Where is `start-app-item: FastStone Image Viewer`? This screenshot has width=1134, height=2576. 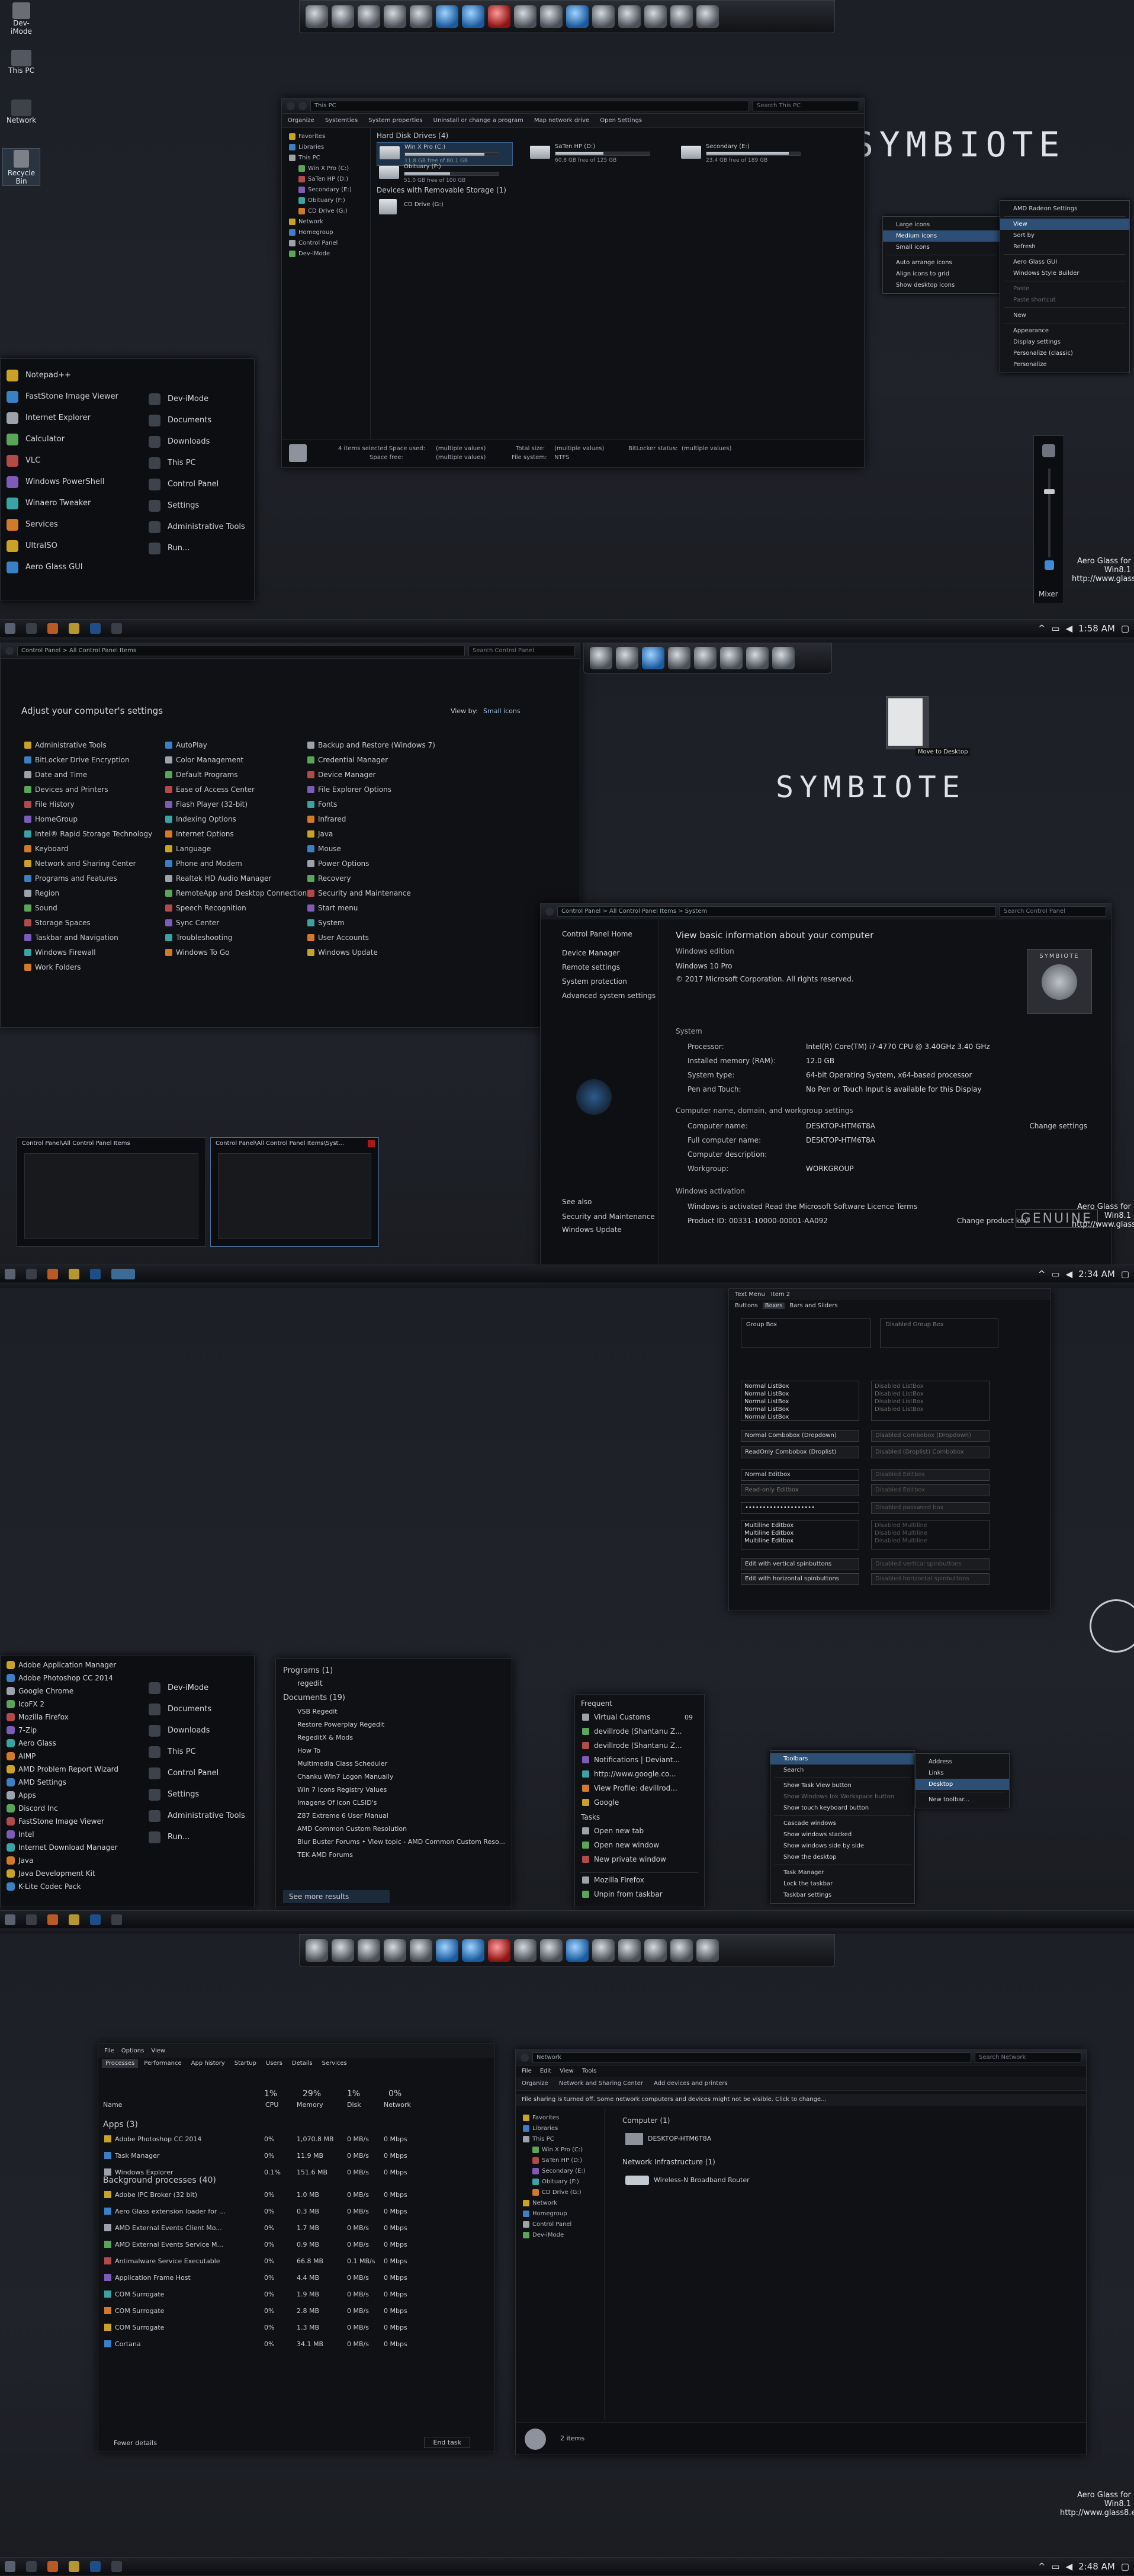
start-app-item: FastStone Image Viewer is located at coordinates (63, 397).